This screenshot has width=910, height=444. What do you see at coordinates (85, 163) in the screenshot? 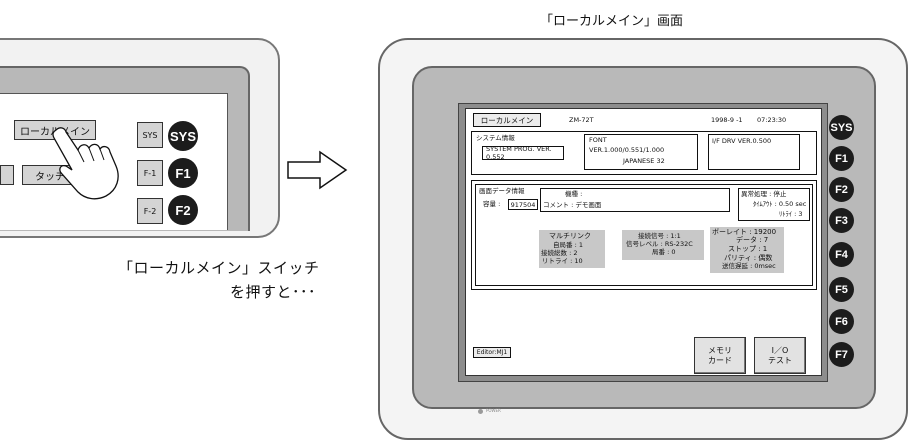
I see `pointing-hand-icon` at bounding box center [85, 163].